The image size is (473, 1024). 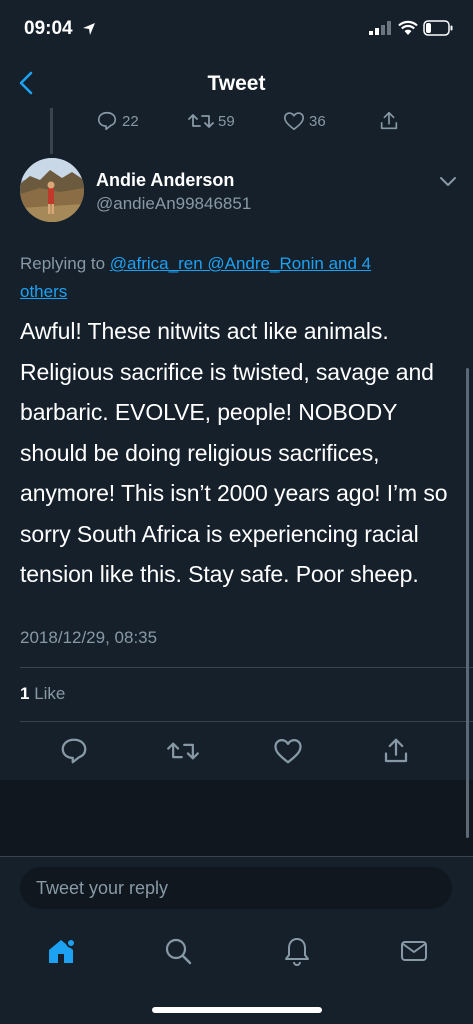 What do you see at coordinates (380, 28) in the screenshot?
I see `signal-icon` at bounding box center [380, 28].